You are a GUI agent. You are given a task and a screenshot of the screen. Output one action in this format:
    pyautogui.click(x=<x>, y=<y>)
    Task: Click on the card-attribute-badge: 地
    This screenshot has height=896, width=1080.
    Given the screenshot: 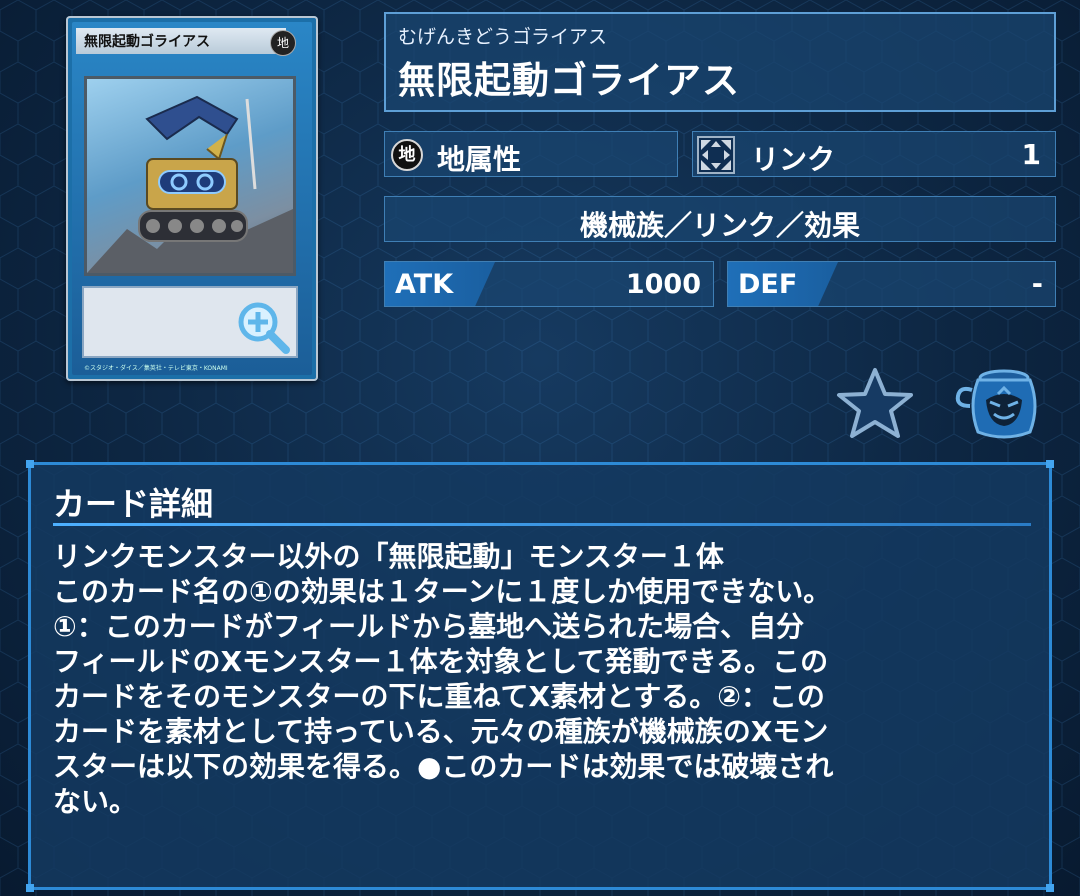 What is the action you would take?
    pyautogui.click(x=283, y=43)
    